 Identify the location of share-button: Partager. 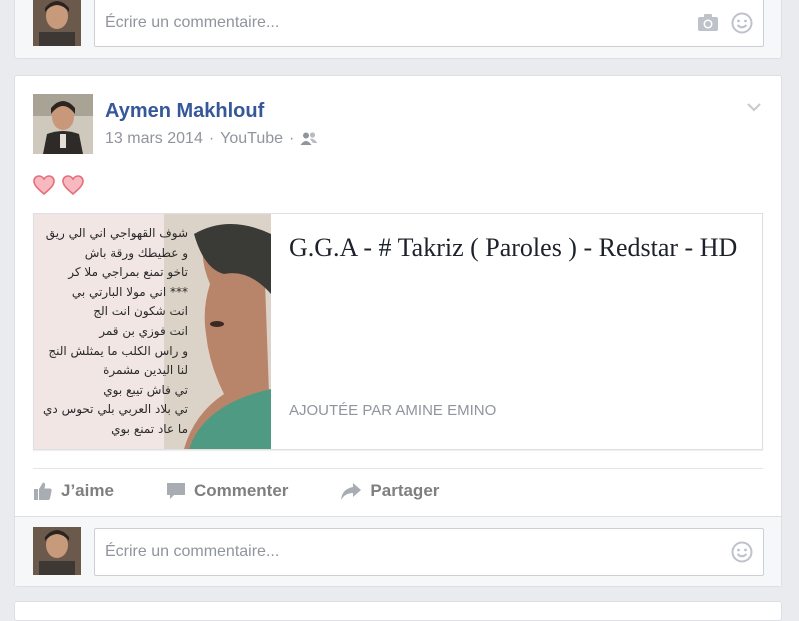
(389, 491).